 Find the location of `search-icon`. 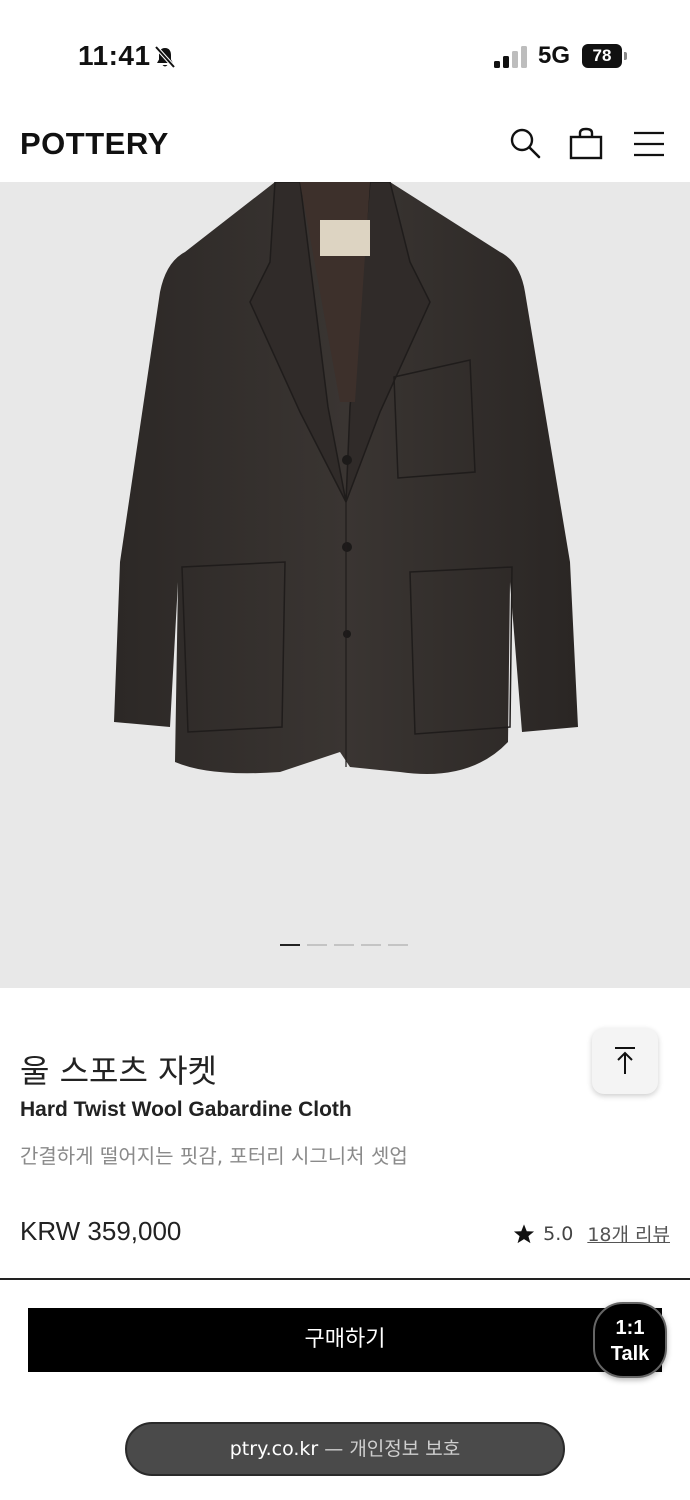

search-icon is located at coordinates (525, 143).